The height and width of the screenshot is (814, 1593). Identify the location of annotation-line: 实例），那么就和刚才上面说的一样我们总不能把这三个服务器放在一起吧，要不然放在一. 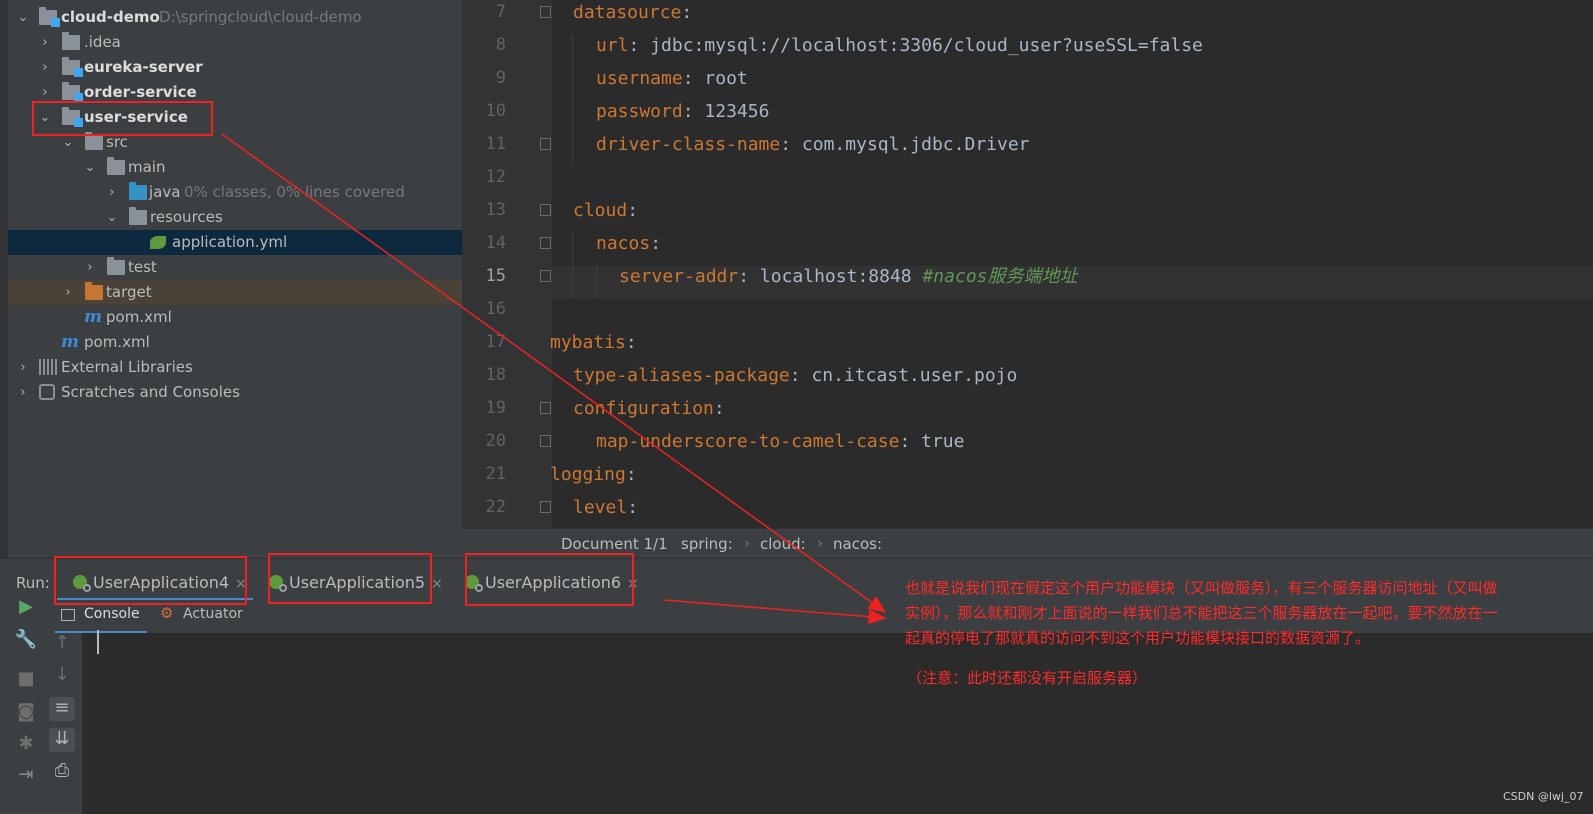
(1201, 613).